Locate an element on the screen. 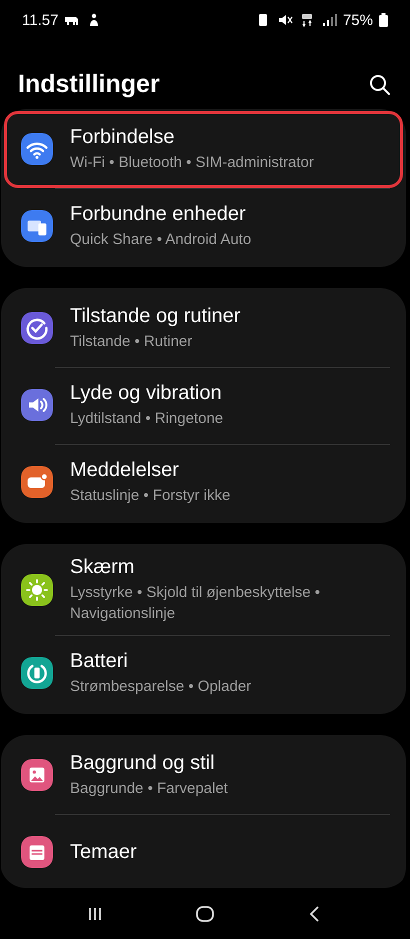 This screenshot has height=939, width=410. item-title: Baggrund og stil is located at coordinates (143, 763).